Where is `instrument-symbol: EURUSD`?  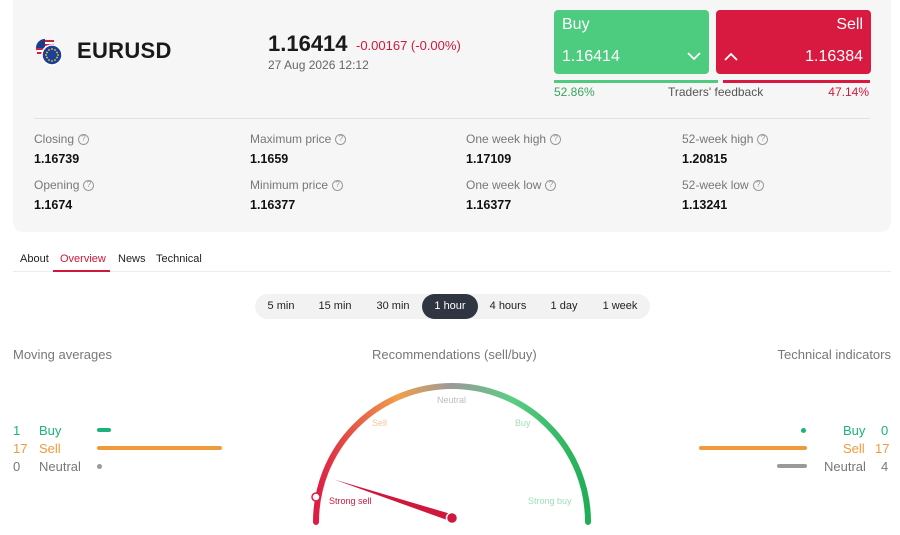 instrument-symbol: EURUSD is located at coordinates (124, 50).